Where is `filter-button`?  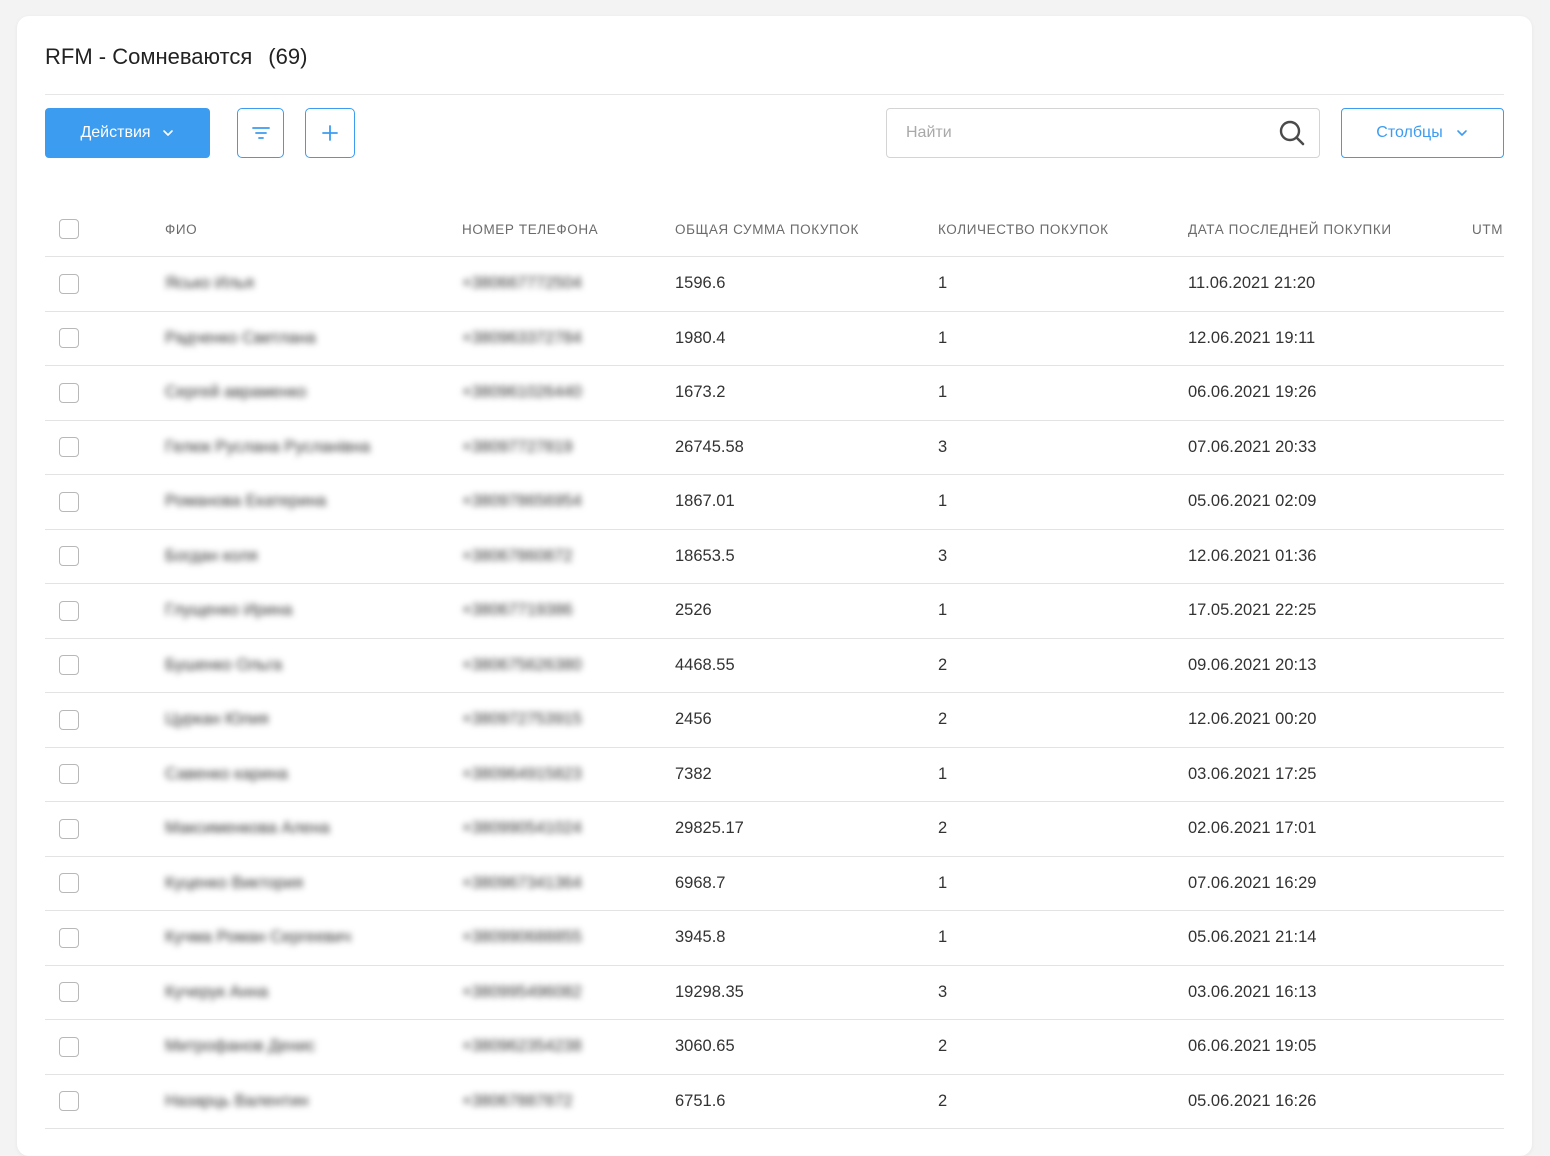 filter-button is located at coordinates (260, 133).